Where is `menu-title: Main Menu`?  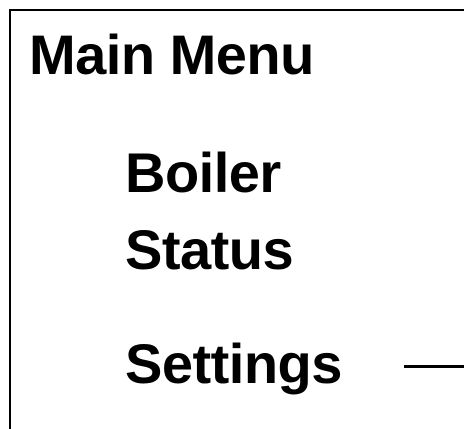
menu-title: Main Menu is located at coordinates (171, 54).